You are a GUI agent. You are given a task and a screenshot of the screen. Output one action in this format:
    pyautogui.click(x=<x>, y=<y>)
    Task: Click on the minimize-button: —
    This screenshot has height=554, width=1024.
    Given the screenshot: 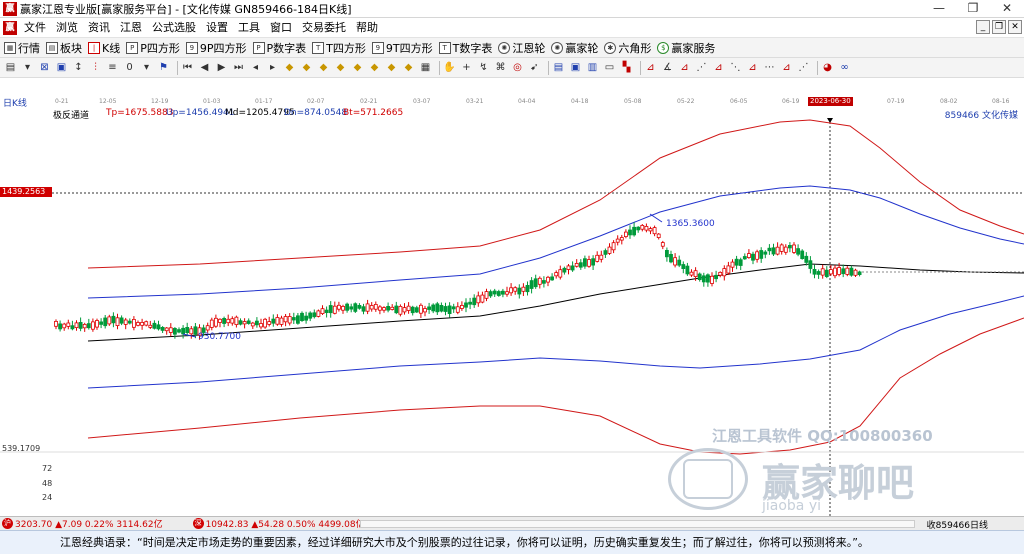 What is the action you would take?
    pyautogui.click(x=939, y=9)
    